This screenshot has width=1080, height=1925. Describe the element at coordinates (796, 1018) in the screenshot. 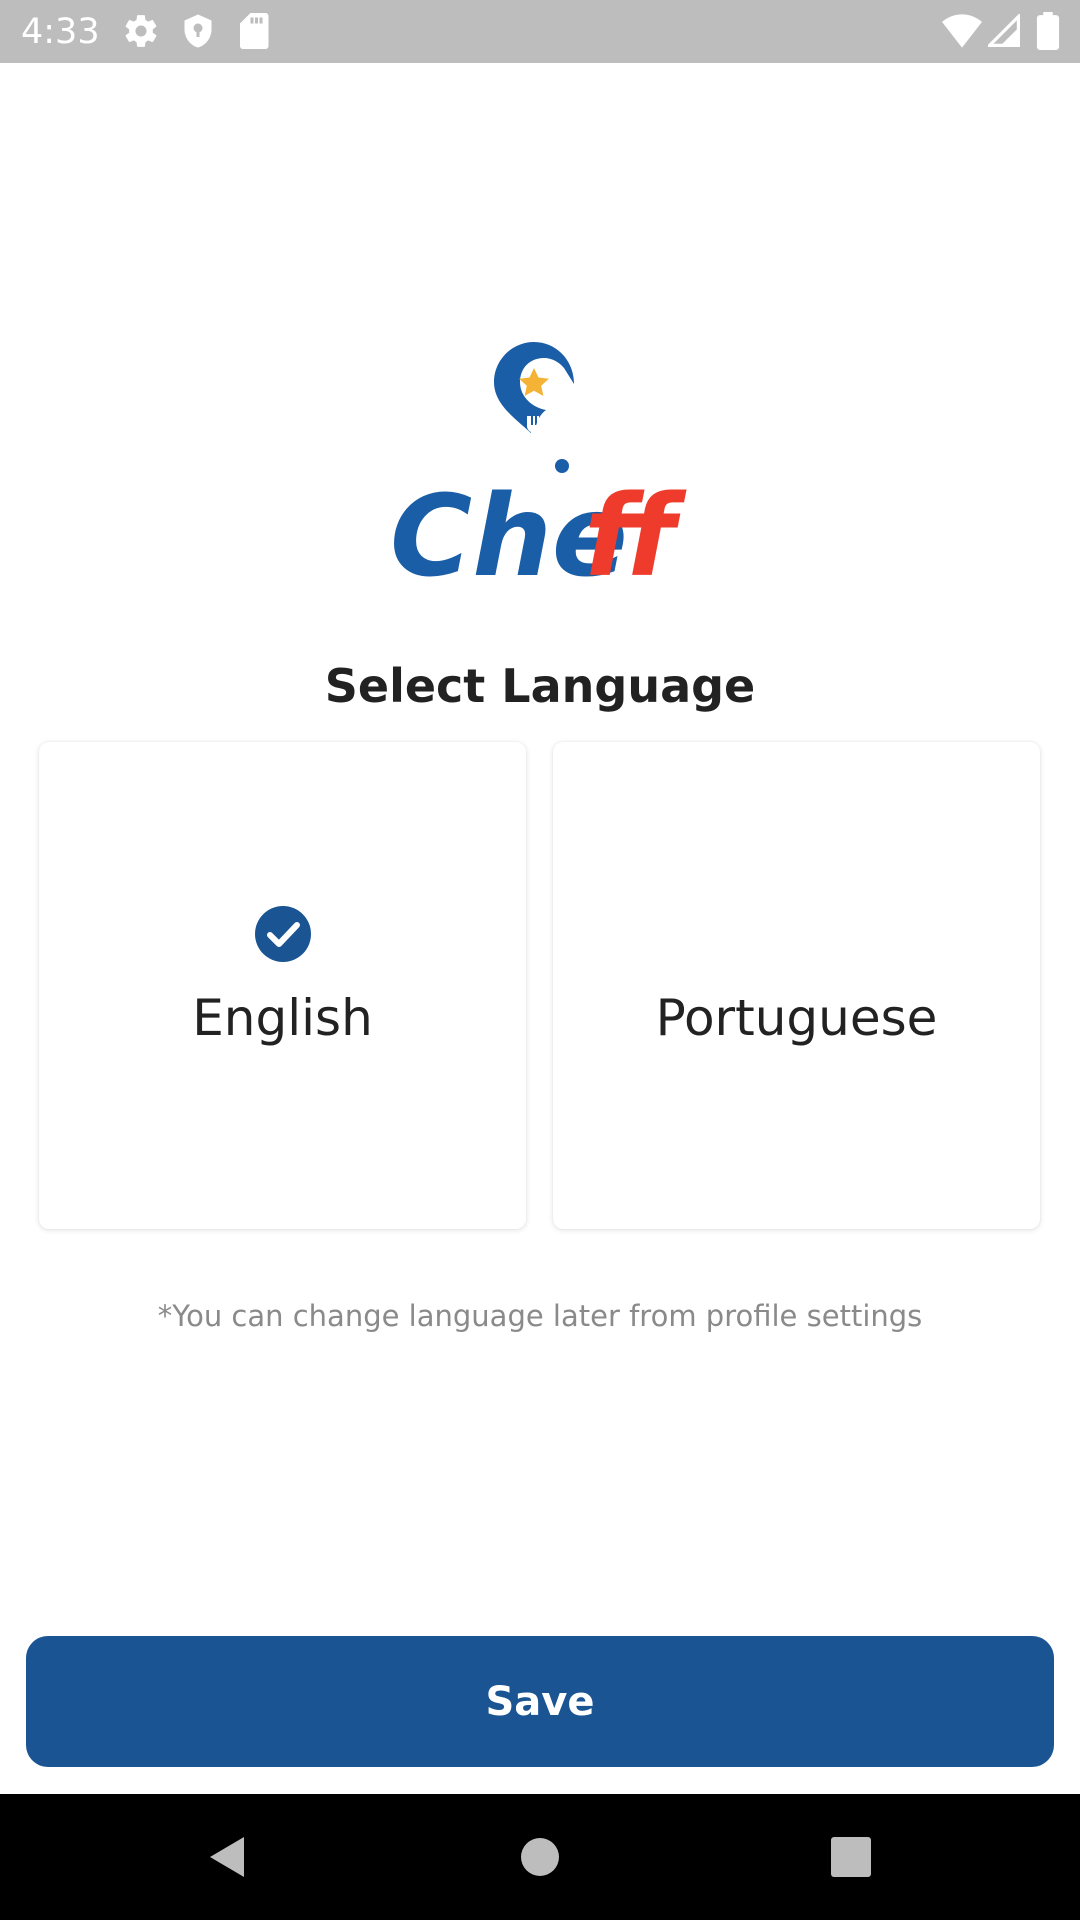

I see `language-label: Portuguese` at that location.